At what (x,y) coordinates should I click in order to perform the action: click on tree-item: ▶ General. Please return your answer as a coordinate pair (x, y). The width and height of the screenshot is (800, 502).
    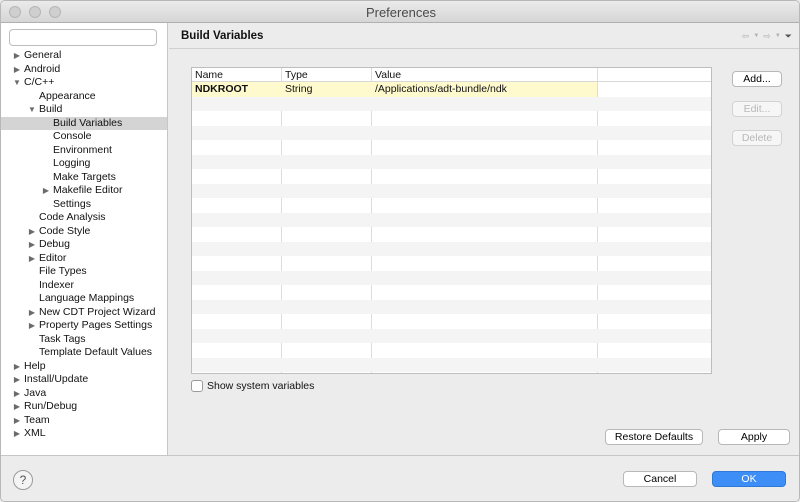
    Looking at the image, I should click on (84, 56).